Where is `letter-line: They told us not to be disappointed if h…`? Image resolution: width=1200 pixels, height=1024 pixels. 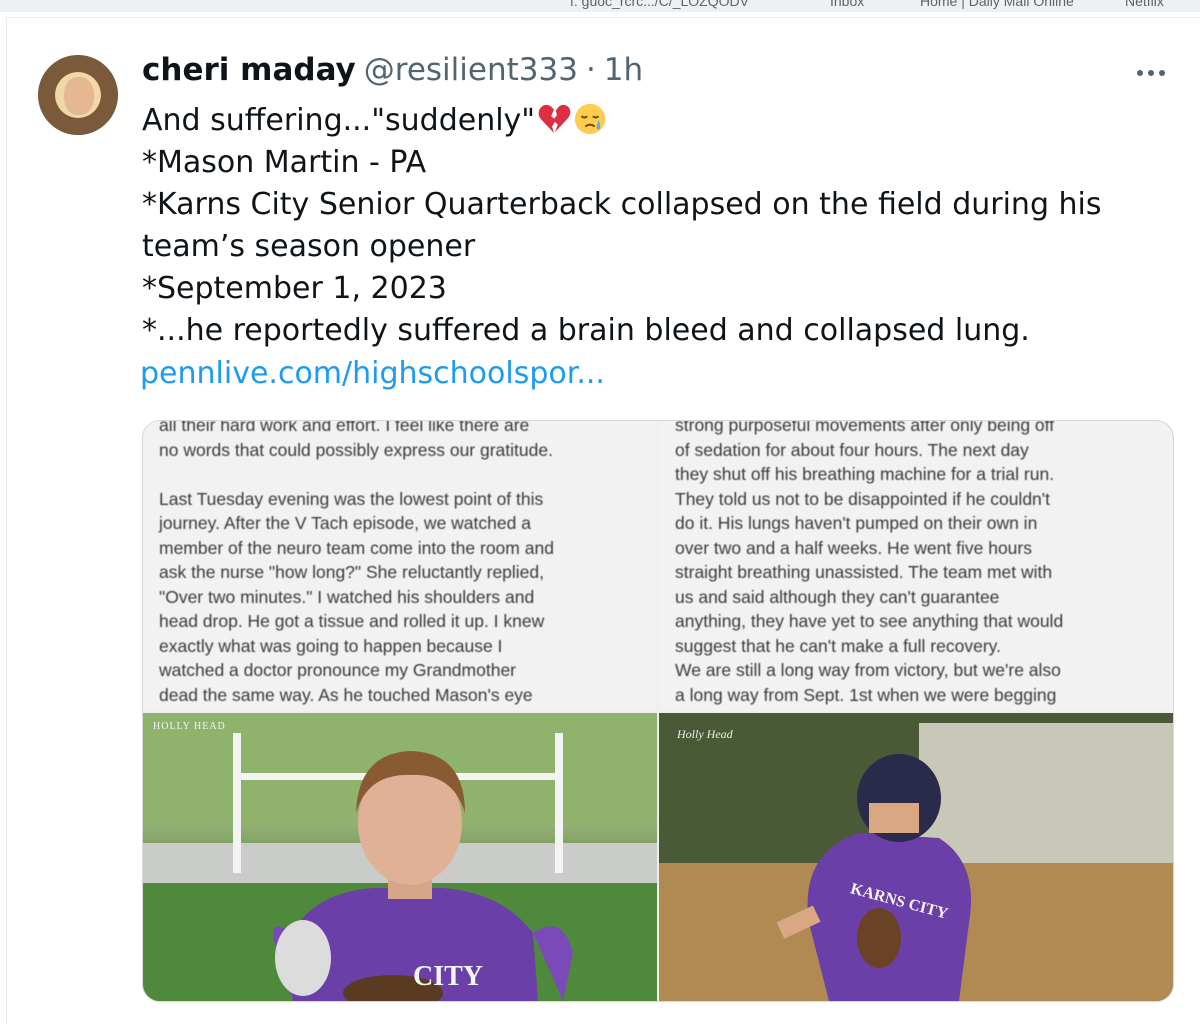 letter-line: They told us not to be disappointed if h… is located at coordinates (862, 498).